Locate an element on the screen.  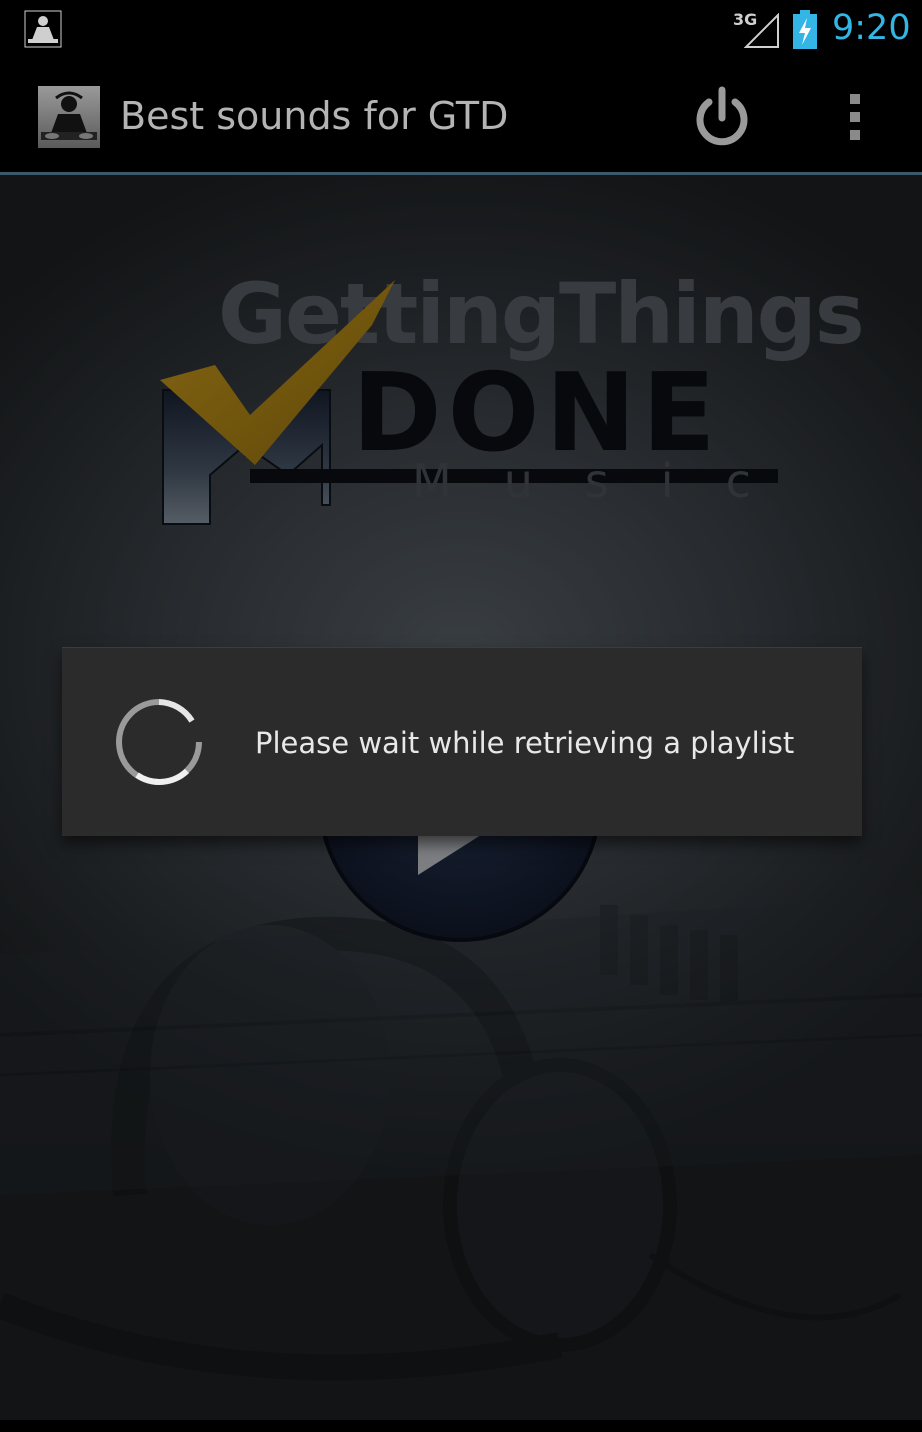
dj-app-logo-icon is located at coordinates (69, 117).